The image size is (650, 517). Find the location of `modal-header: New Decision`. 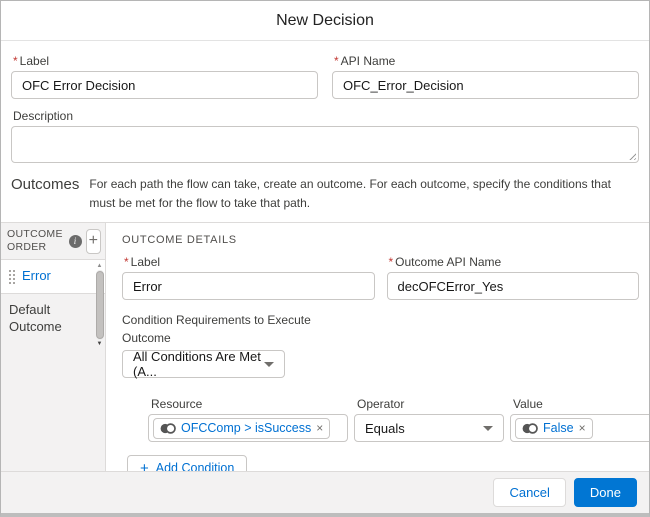

modal-header: New Decision is located at coordinates (325, 21).